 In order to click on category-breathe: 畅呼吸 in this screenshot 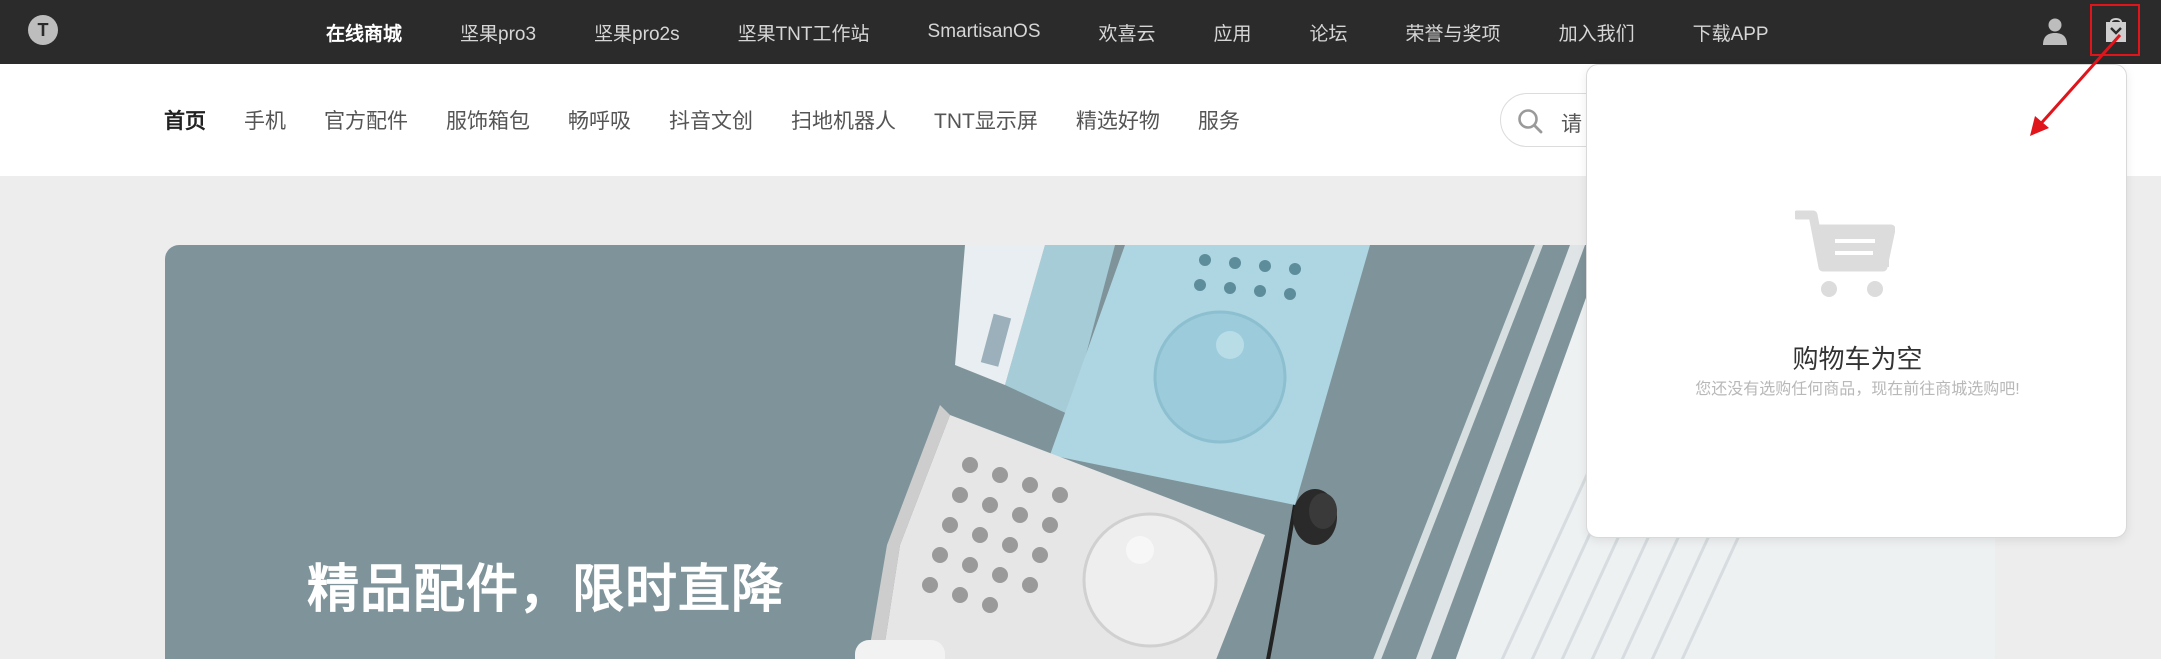, I will do `click(599, 120)`.